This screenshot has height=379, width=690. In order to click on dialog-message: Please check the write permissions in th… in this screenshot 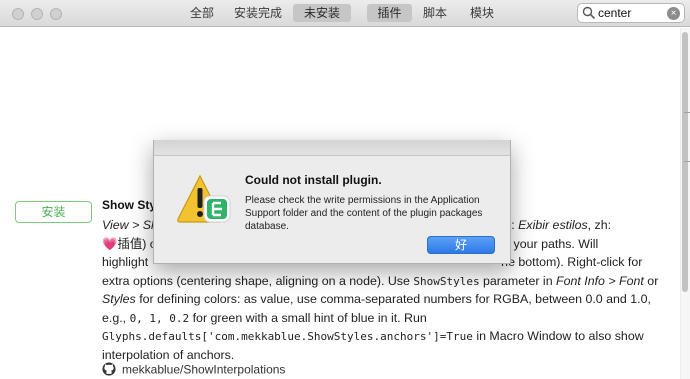, I will do `click(364, 213)`.